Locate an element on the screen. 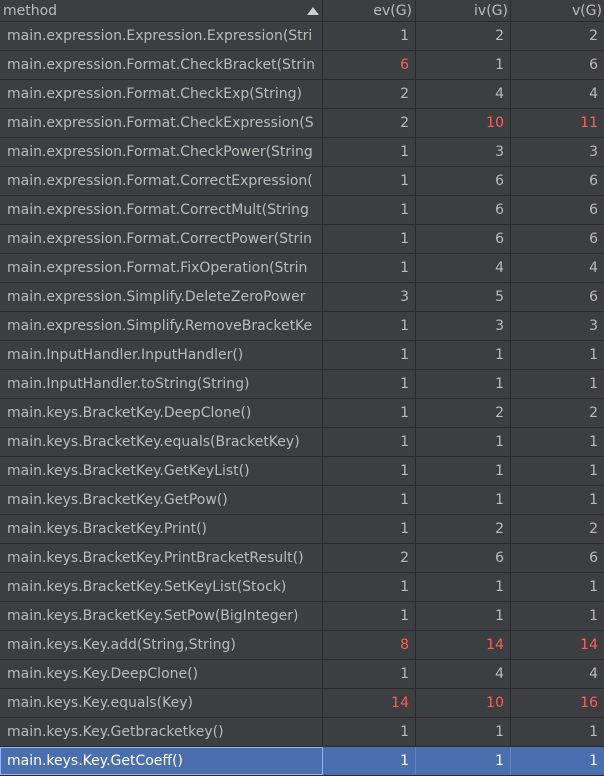 The height and width of the screenshot is (776, 604). cell-ev: 6 is located at coordinates (369, 65).